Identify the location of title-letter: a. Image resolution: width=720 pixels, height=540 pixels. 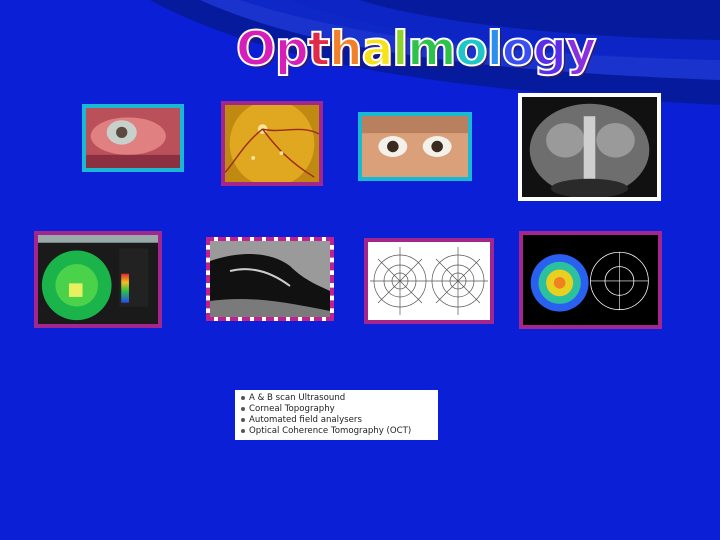
(378, 49).